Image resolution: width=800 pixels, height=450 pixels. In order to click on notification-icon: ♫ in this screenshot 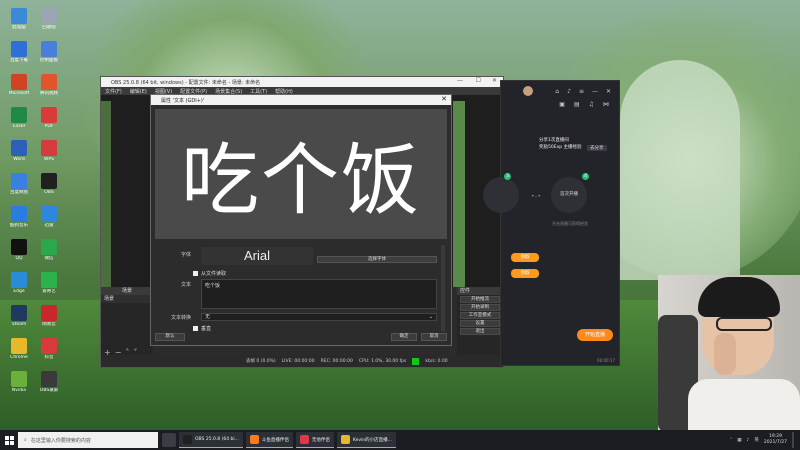, I will do `click(591, 108)`.